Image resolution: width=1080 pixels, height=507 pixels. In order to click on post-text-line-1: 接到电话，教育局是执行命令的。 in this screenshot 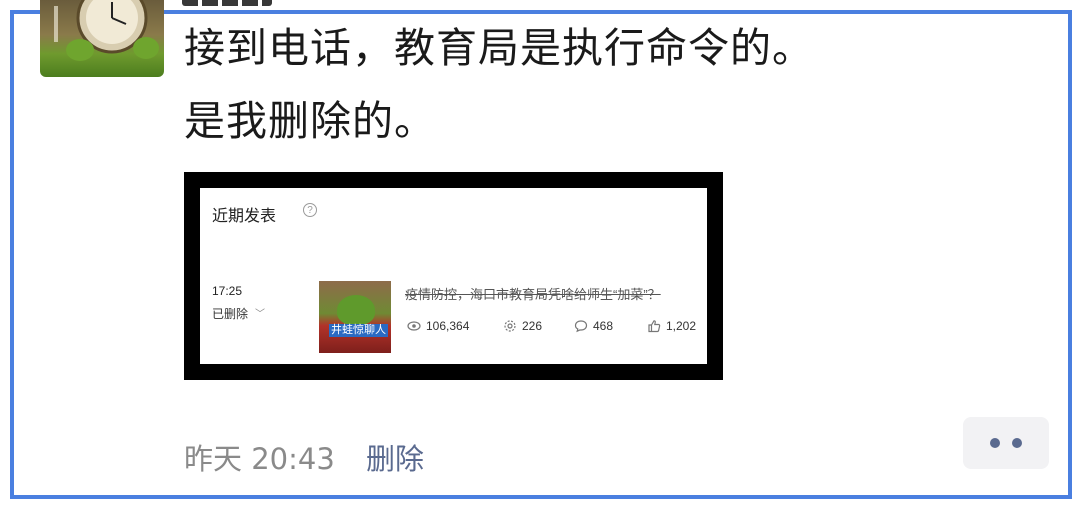, I will do `click(499, 48)`.